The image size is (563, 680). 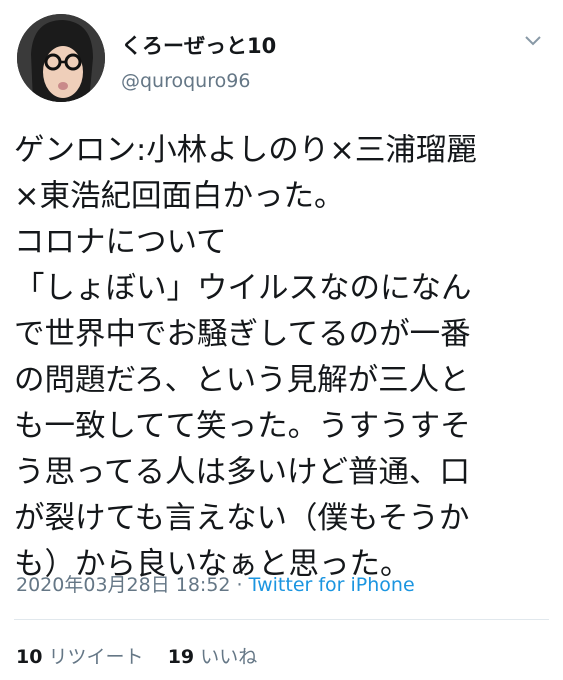 I want to click on tweet-line: う思ってる人は多いけど普通、口, so click(x=242, y=472).